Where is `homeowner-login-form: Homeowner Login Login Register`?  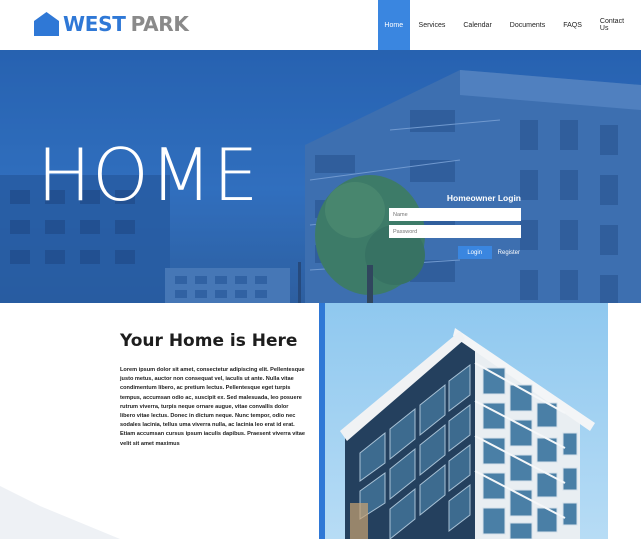
homeowner-login-form: Homeowner Login Login Register is located at coordinates (455, 226).